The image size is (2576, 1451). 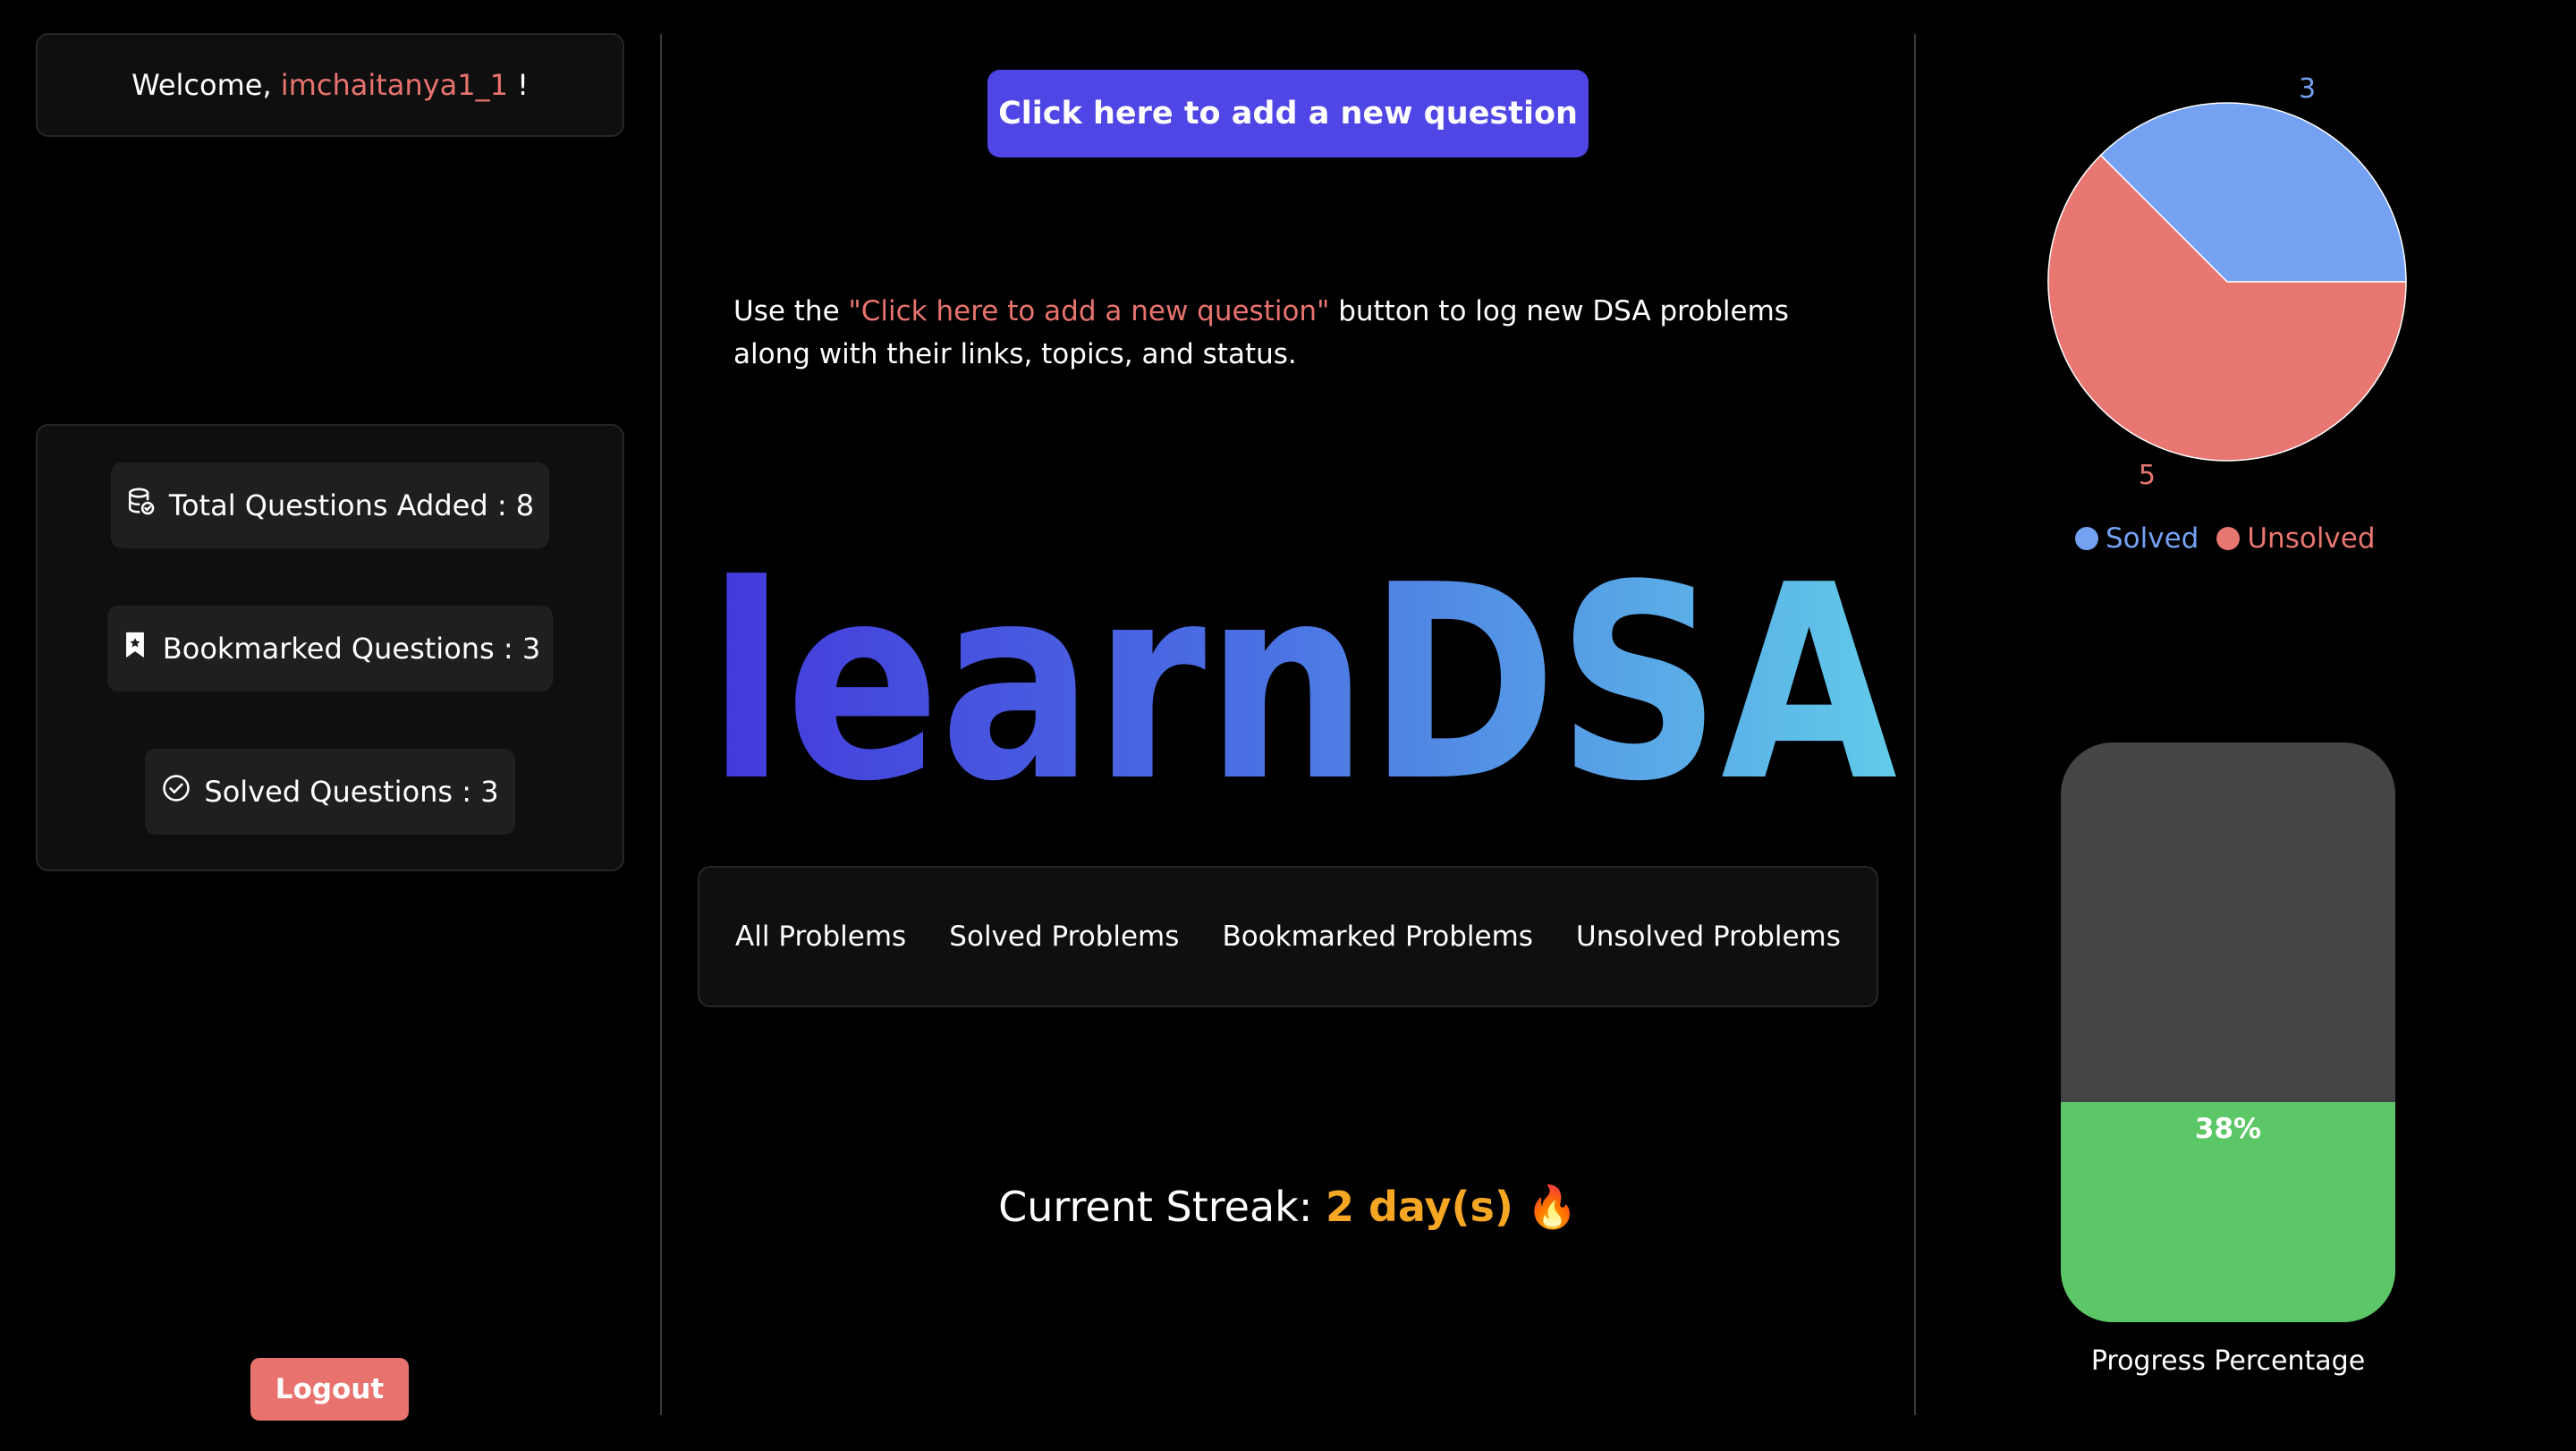 What do you see at coordinates (1064, 937) in the screenshot?
I see `tab-solved-problems: Solved Problems` at bounding box center [1064, 937].